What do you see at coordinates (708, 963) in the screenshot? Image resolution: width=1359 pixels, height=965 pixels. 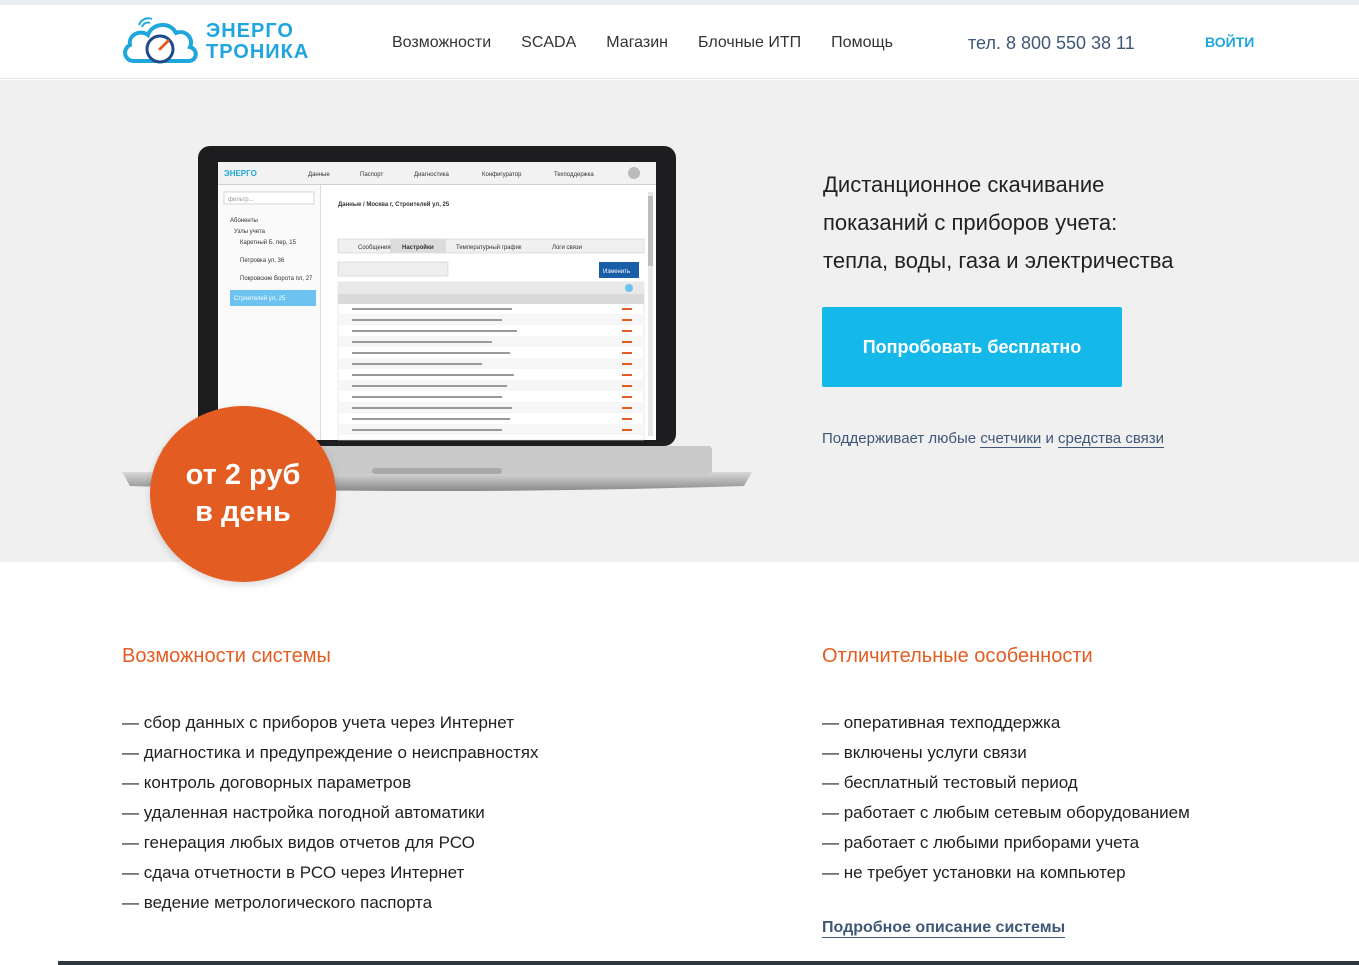 I see `footer-edge` at bounding box center [708, 963].